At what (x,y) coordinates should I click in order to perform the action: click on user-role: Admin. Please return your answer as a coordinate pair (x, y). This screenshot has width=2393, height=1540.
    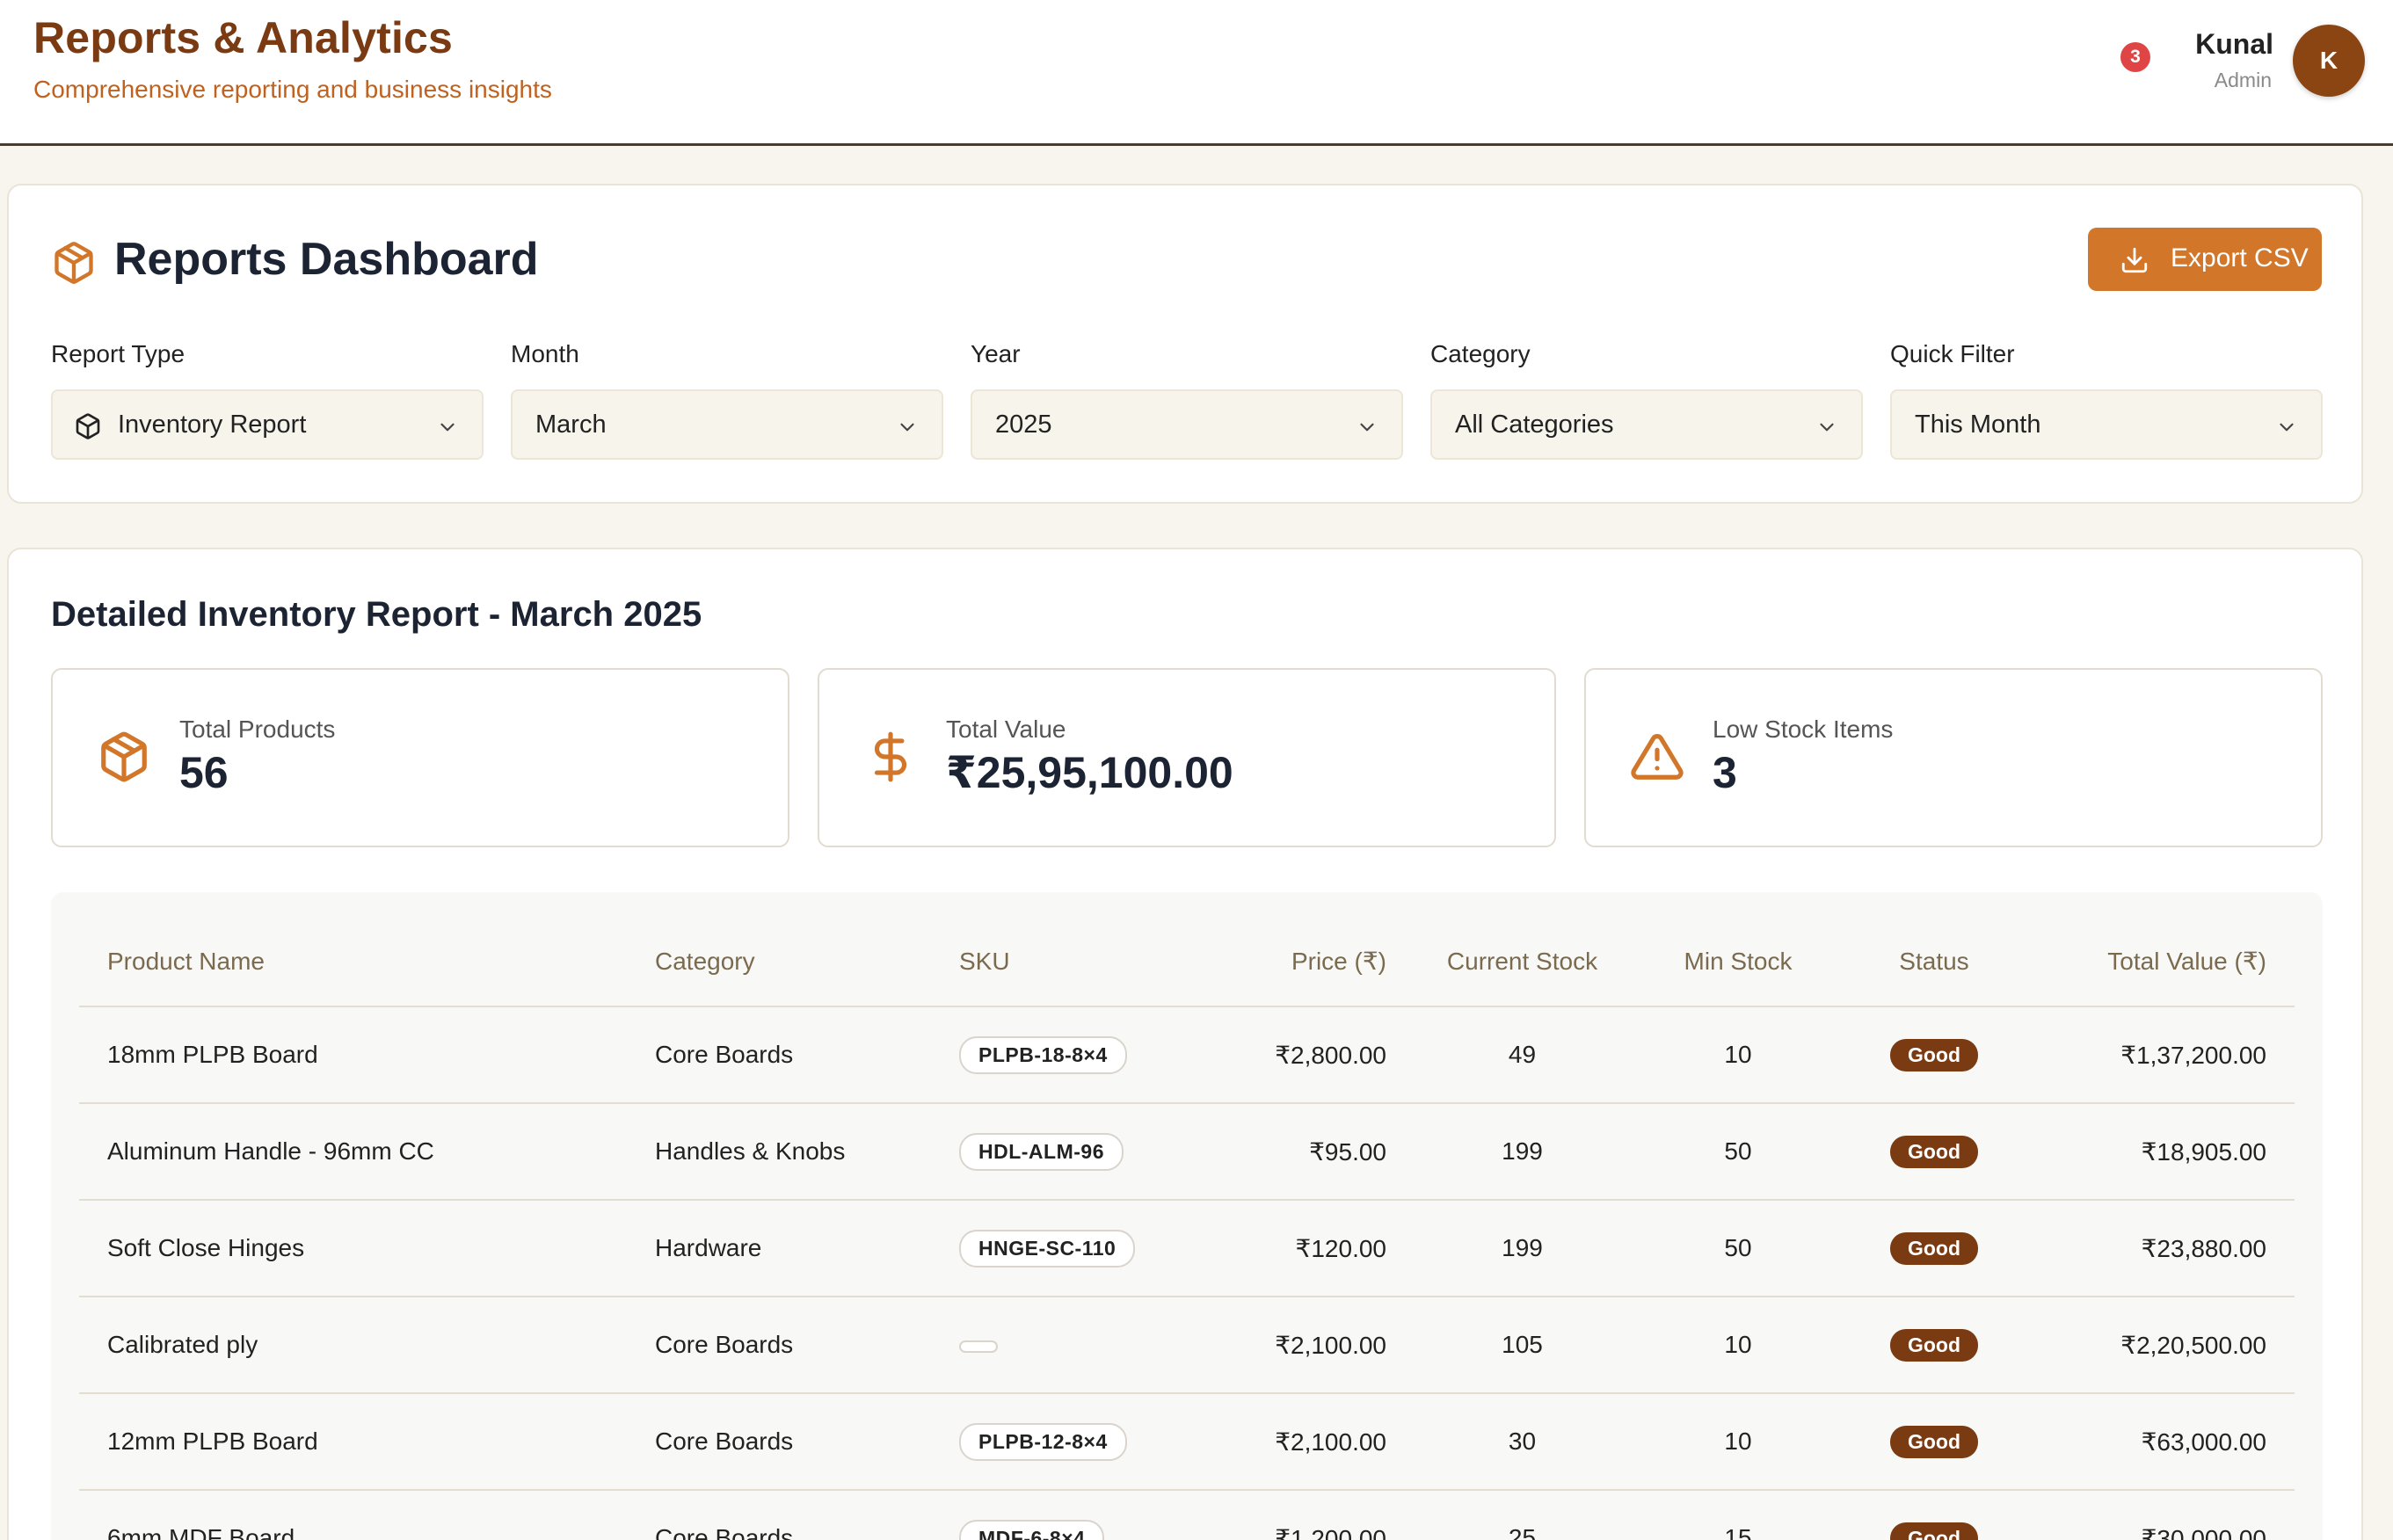
    Looking at the image, I should click on (2243, 80).